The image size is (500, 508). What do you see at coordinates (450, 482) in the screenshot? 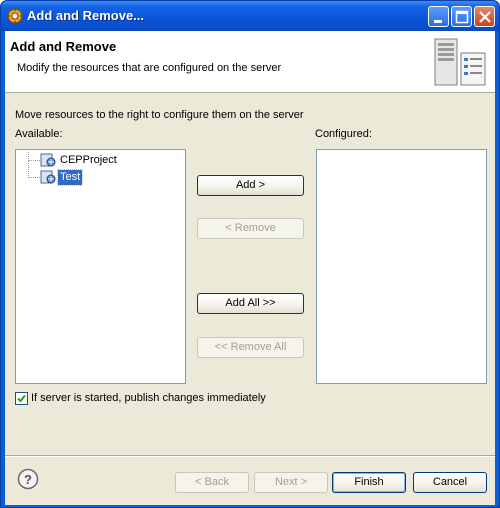
I see `cancel-button: Cancel` at bounding box center [450, 482].